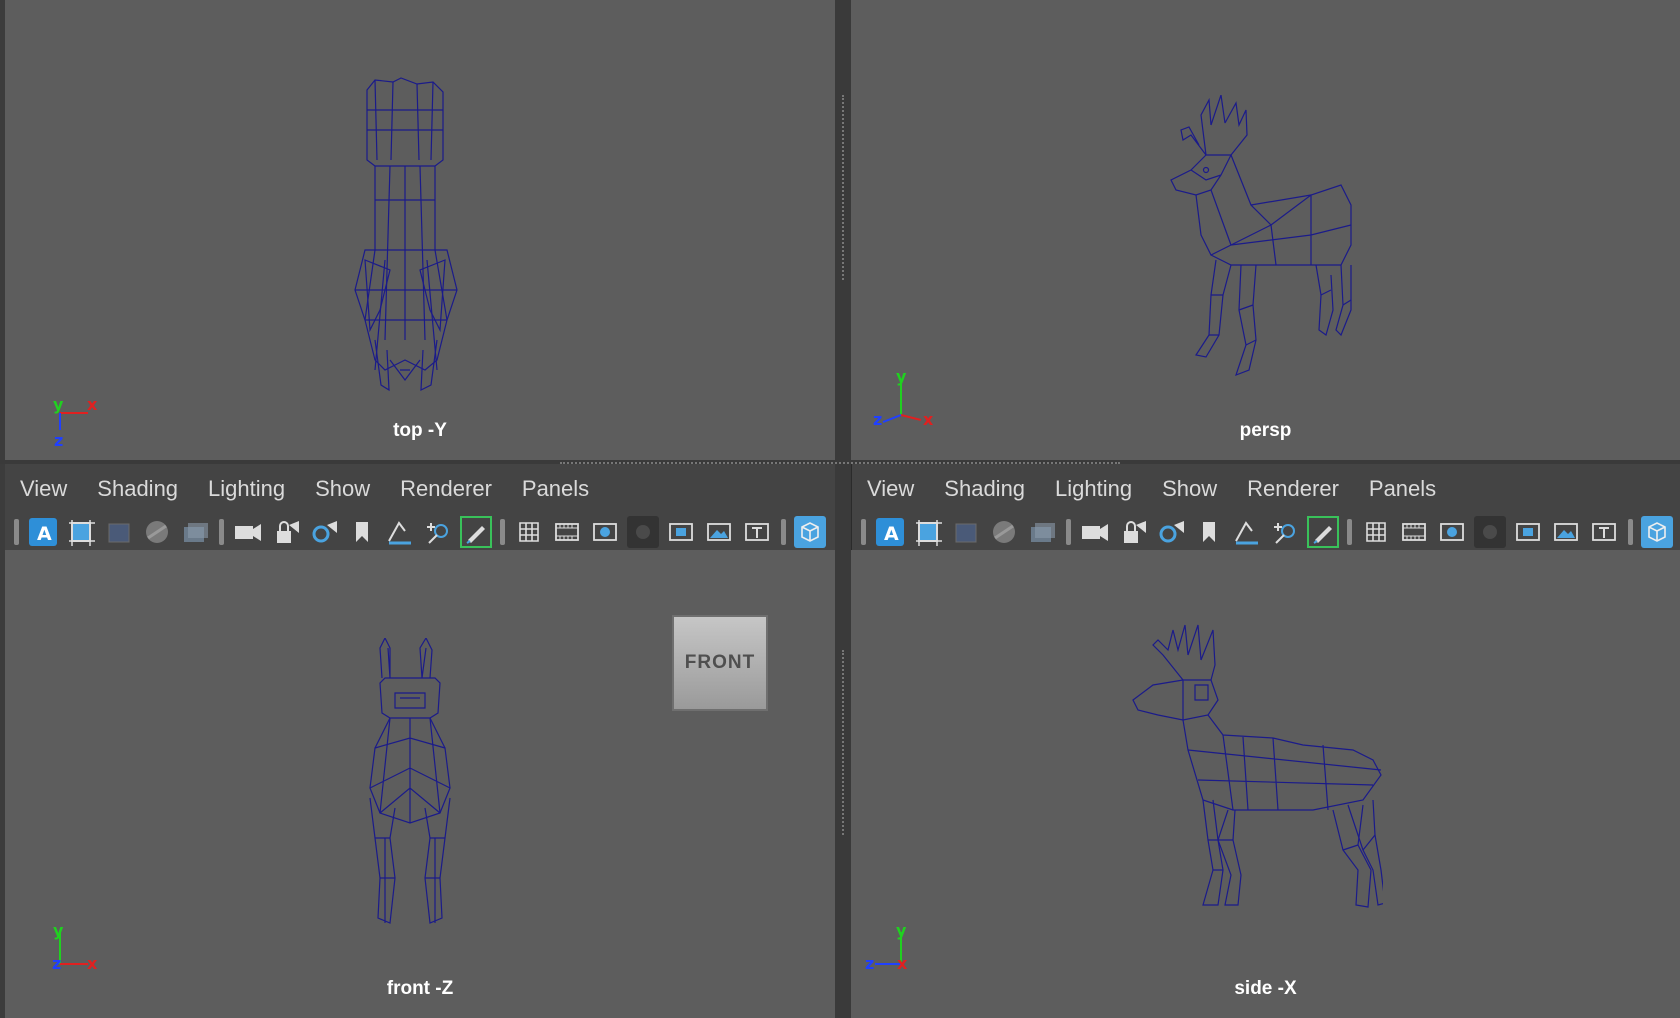  Describe the element at coordinates (420, 988) in the screenshot. I see `camera-label-front: front -Z` at that location.